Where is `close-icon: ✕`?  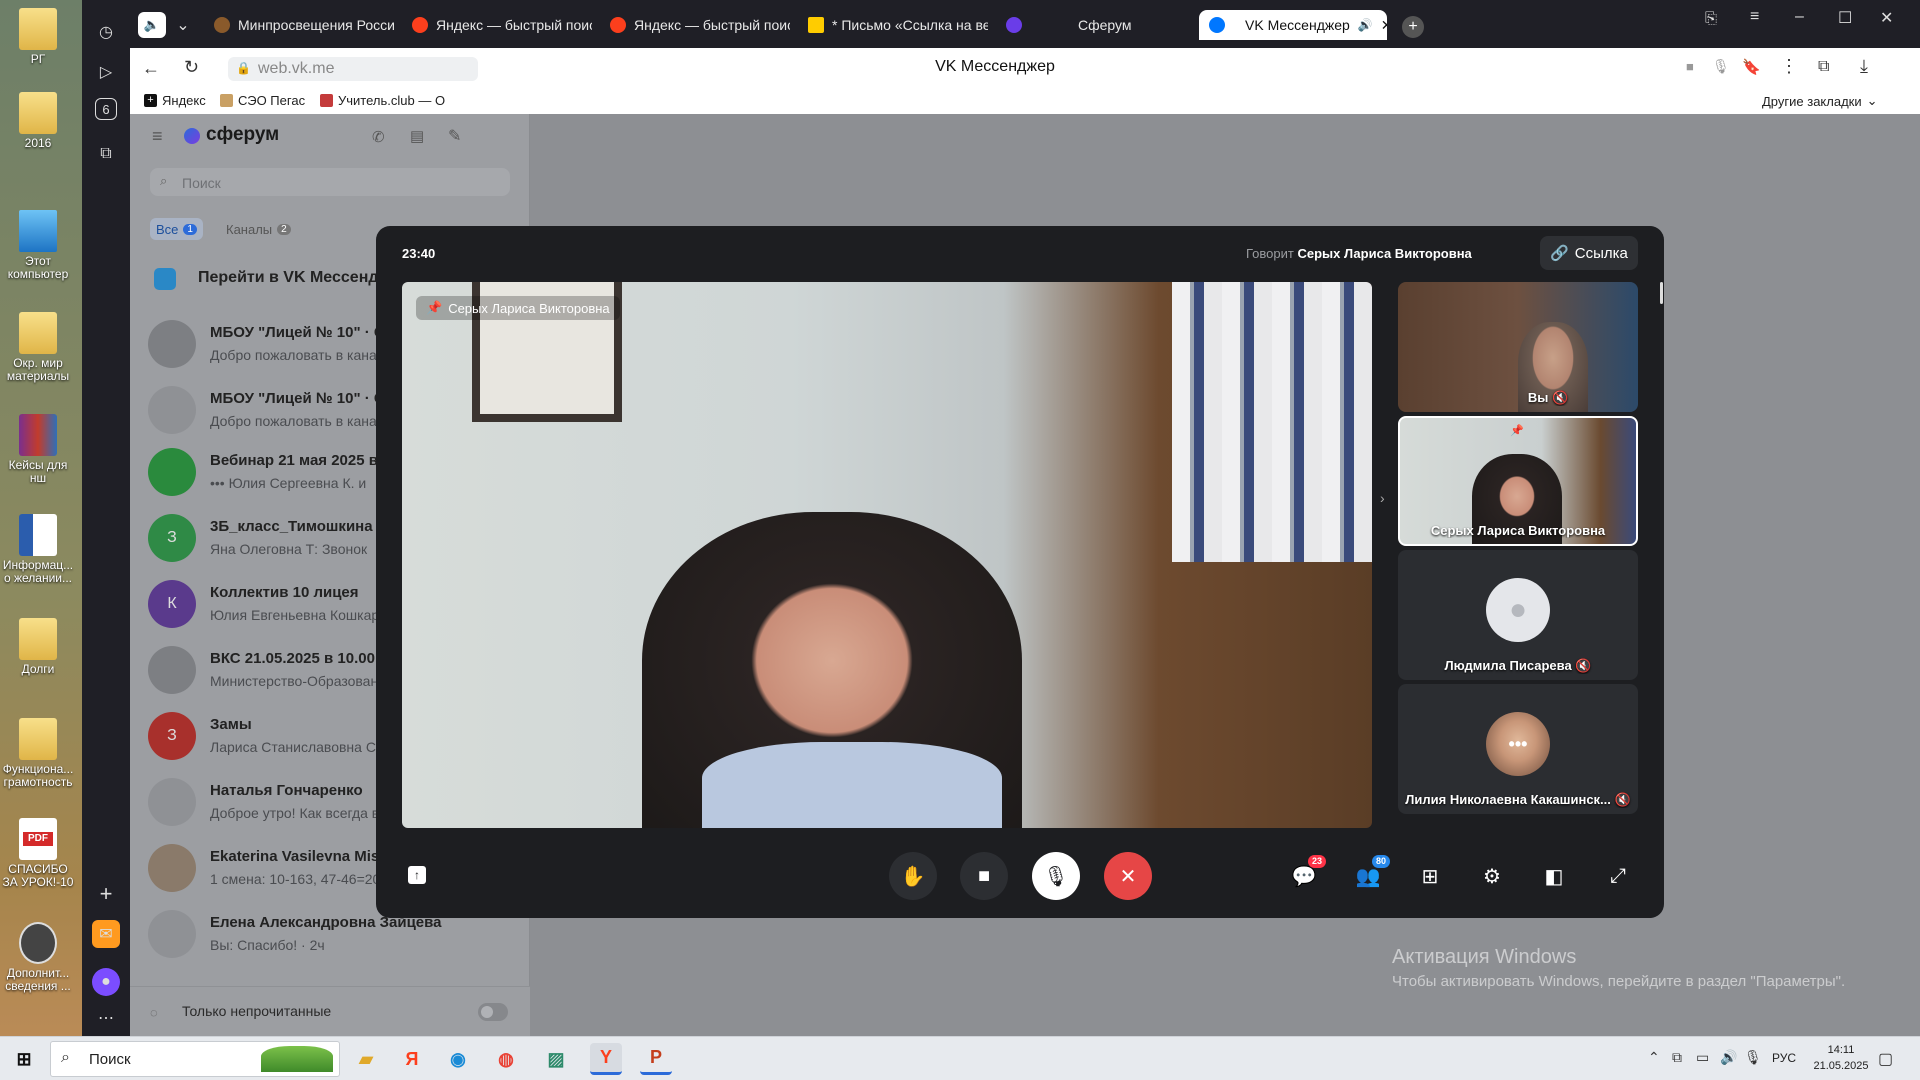 close-icon: ✕ is located at coordinates (1128, 876).